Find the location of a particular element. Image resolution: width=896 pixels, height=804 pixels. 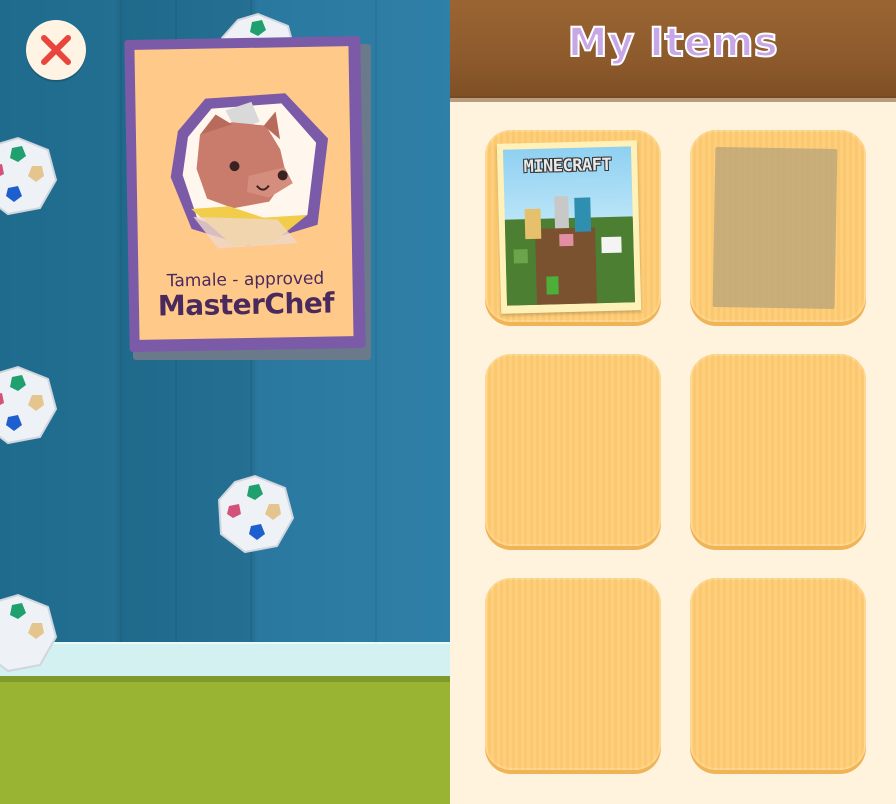

inventory-slot: MINECRAFT is located at coordinates (573, 226).